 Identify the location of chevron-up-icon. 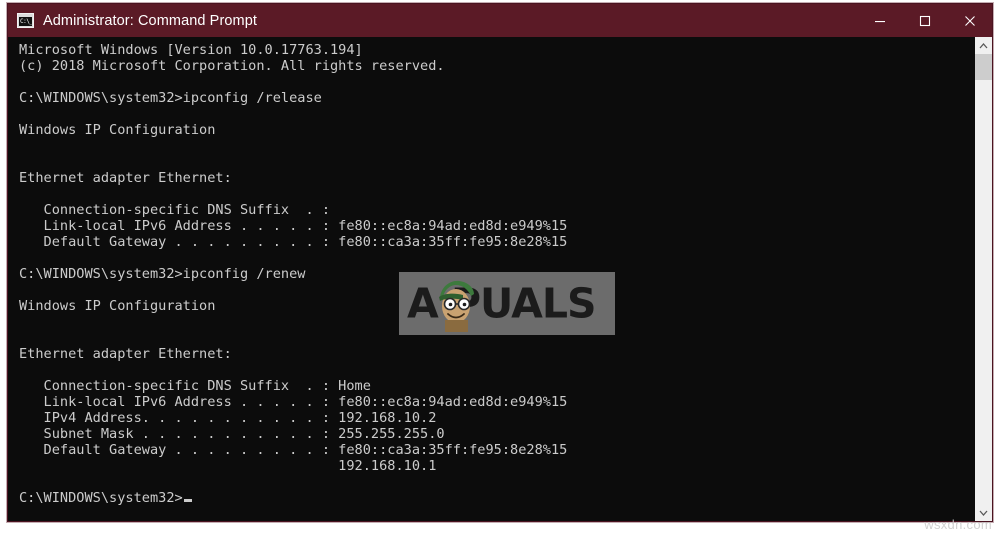
(983, 45).